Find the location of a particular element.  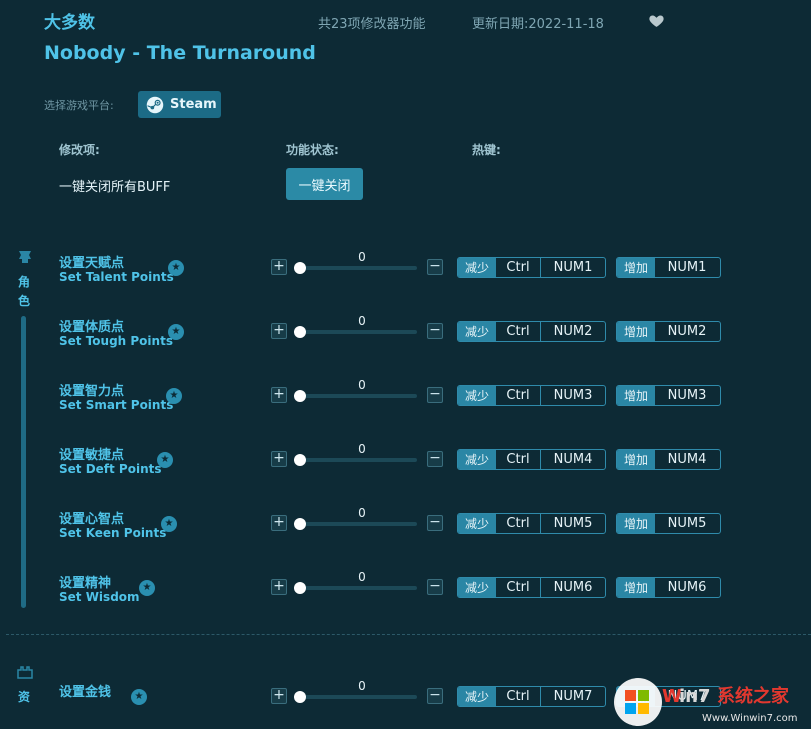

row-label-en: Set Smart Points is located at coordinates (116, 405).